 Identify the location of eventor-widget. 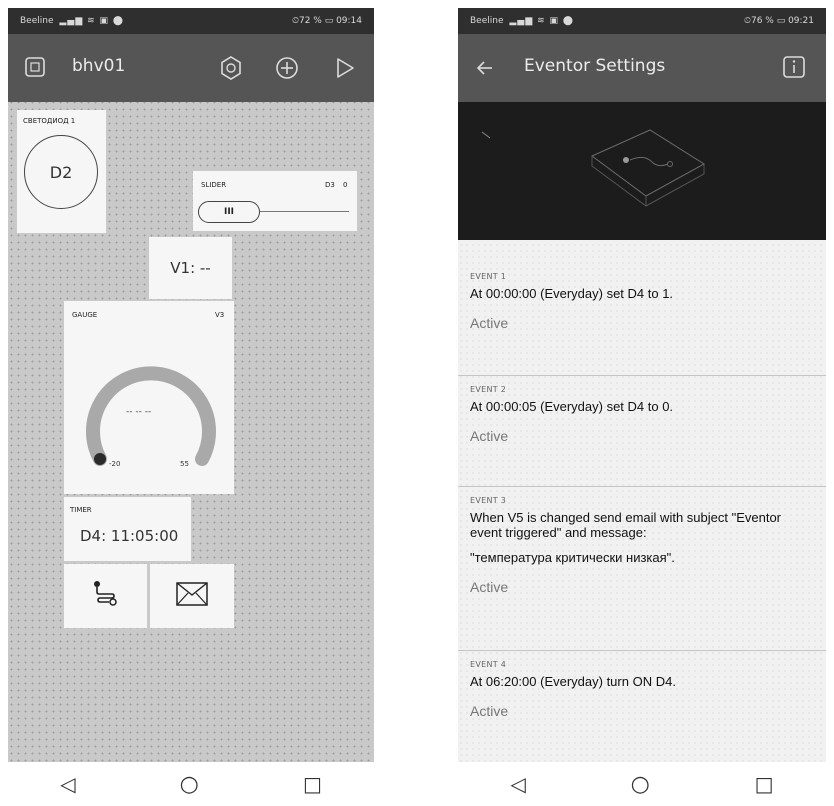
(105, 596).